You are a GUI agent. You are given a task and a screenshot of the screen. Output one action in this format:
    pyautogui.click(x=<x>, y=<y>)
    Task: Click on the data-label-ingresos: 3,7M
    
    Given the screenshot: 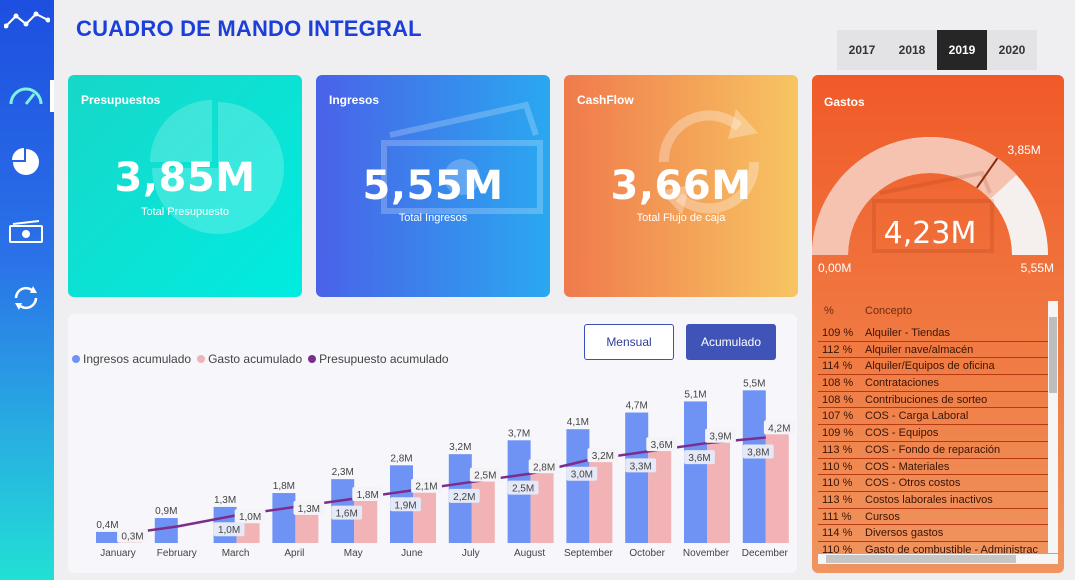 What is the action you would take?
    pyautogui.click(x=519, y=433)
    